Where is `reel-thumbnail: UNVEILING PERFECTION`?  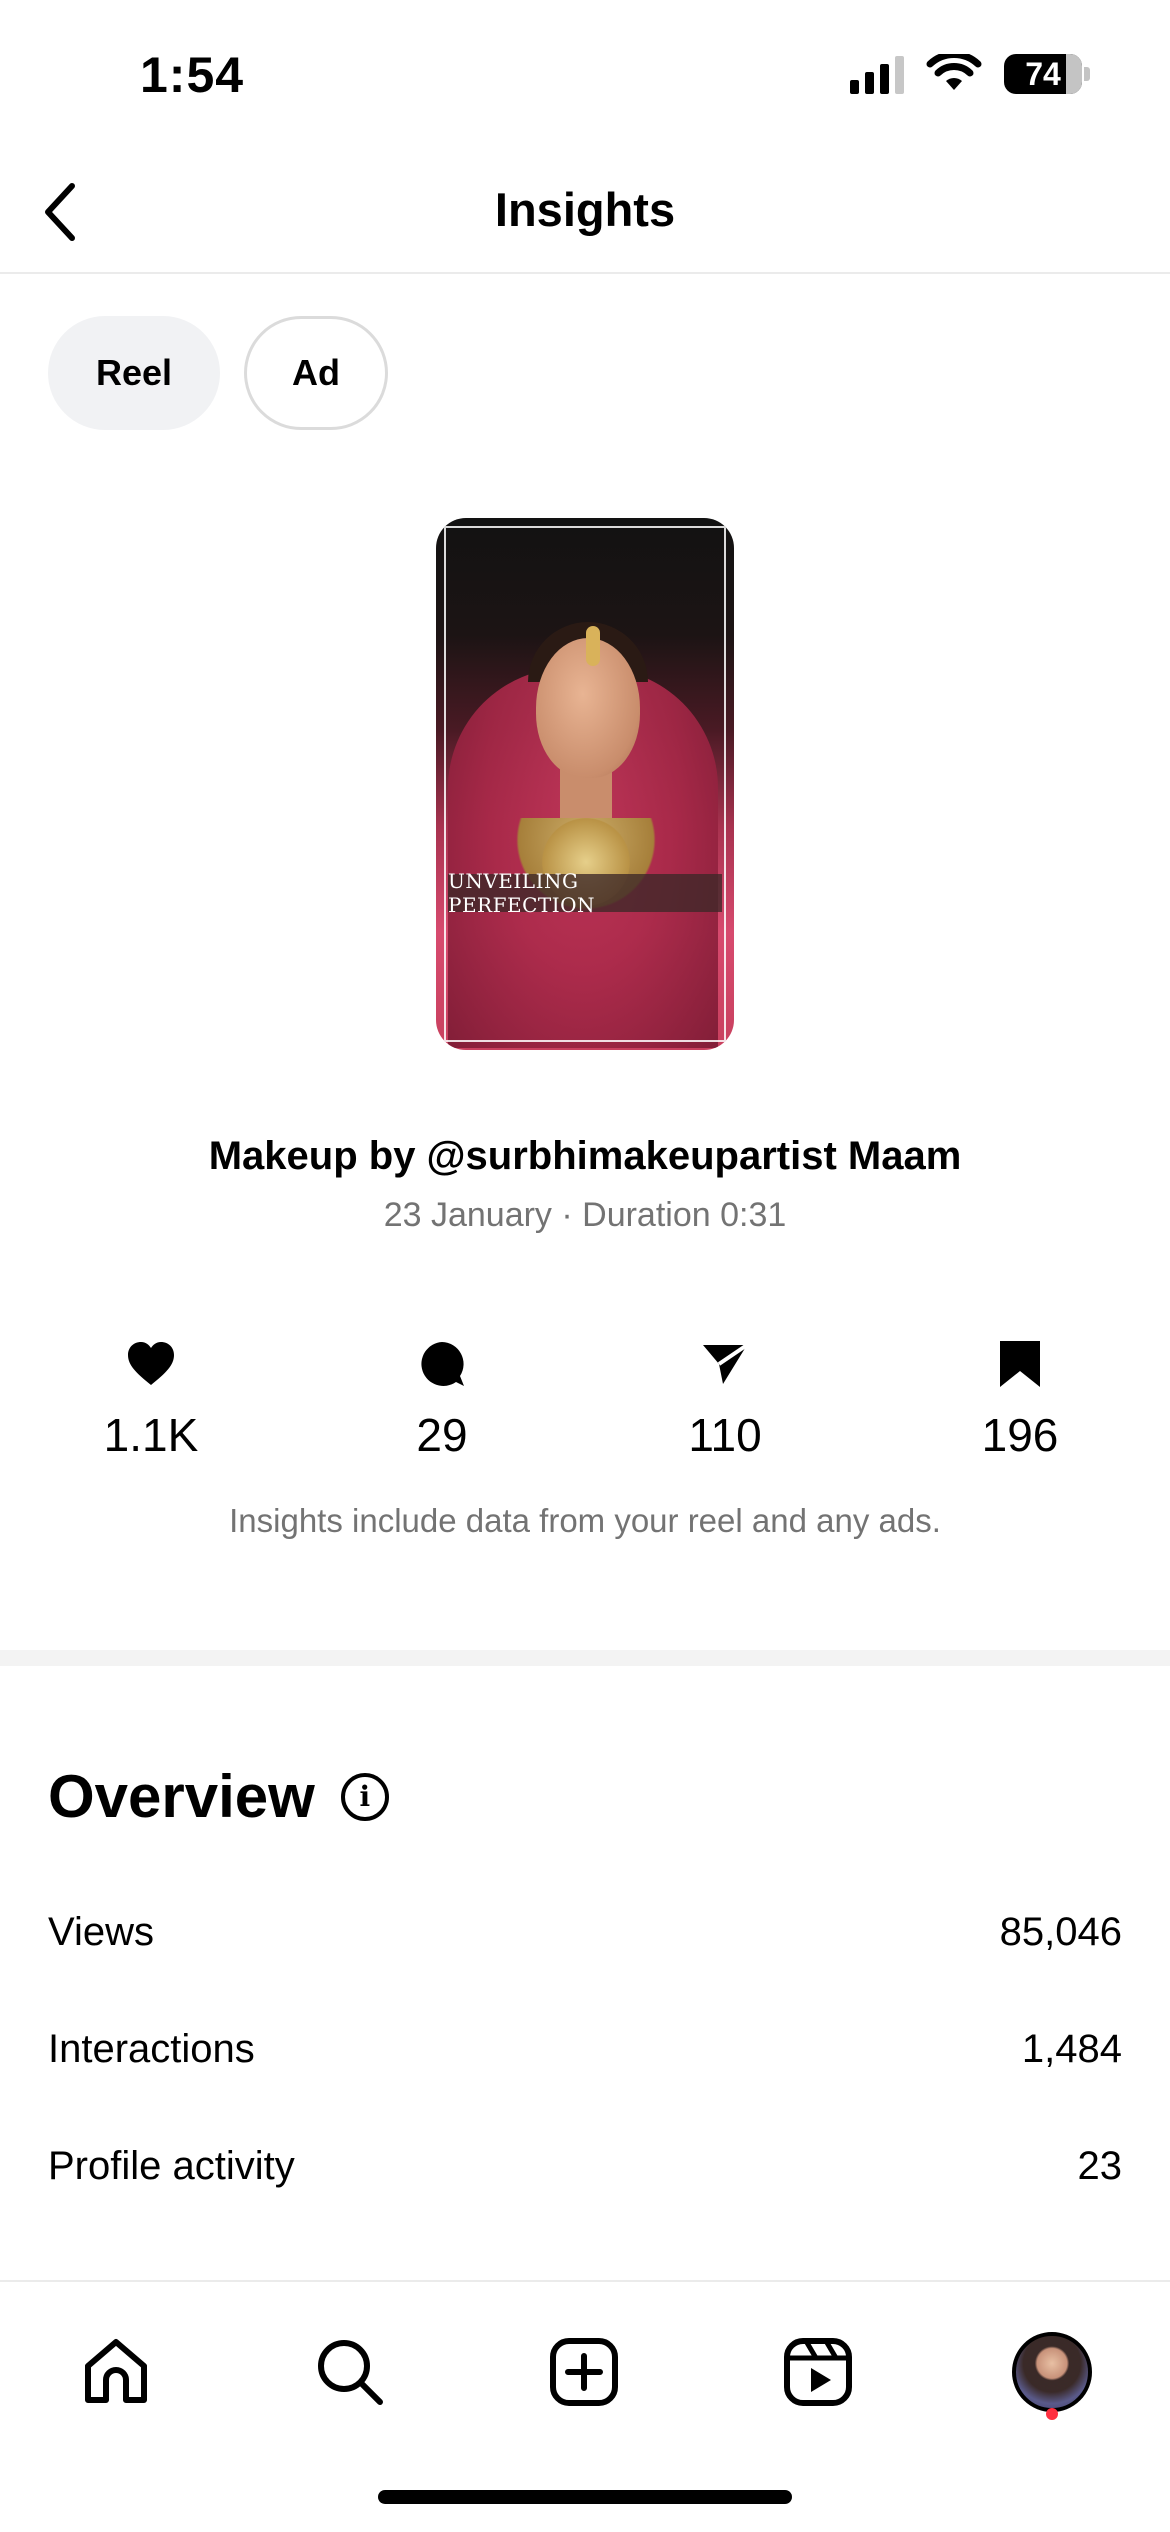 reel-thumbnail: UNVEILING PERFECTION is located at coordinates (585, 784).